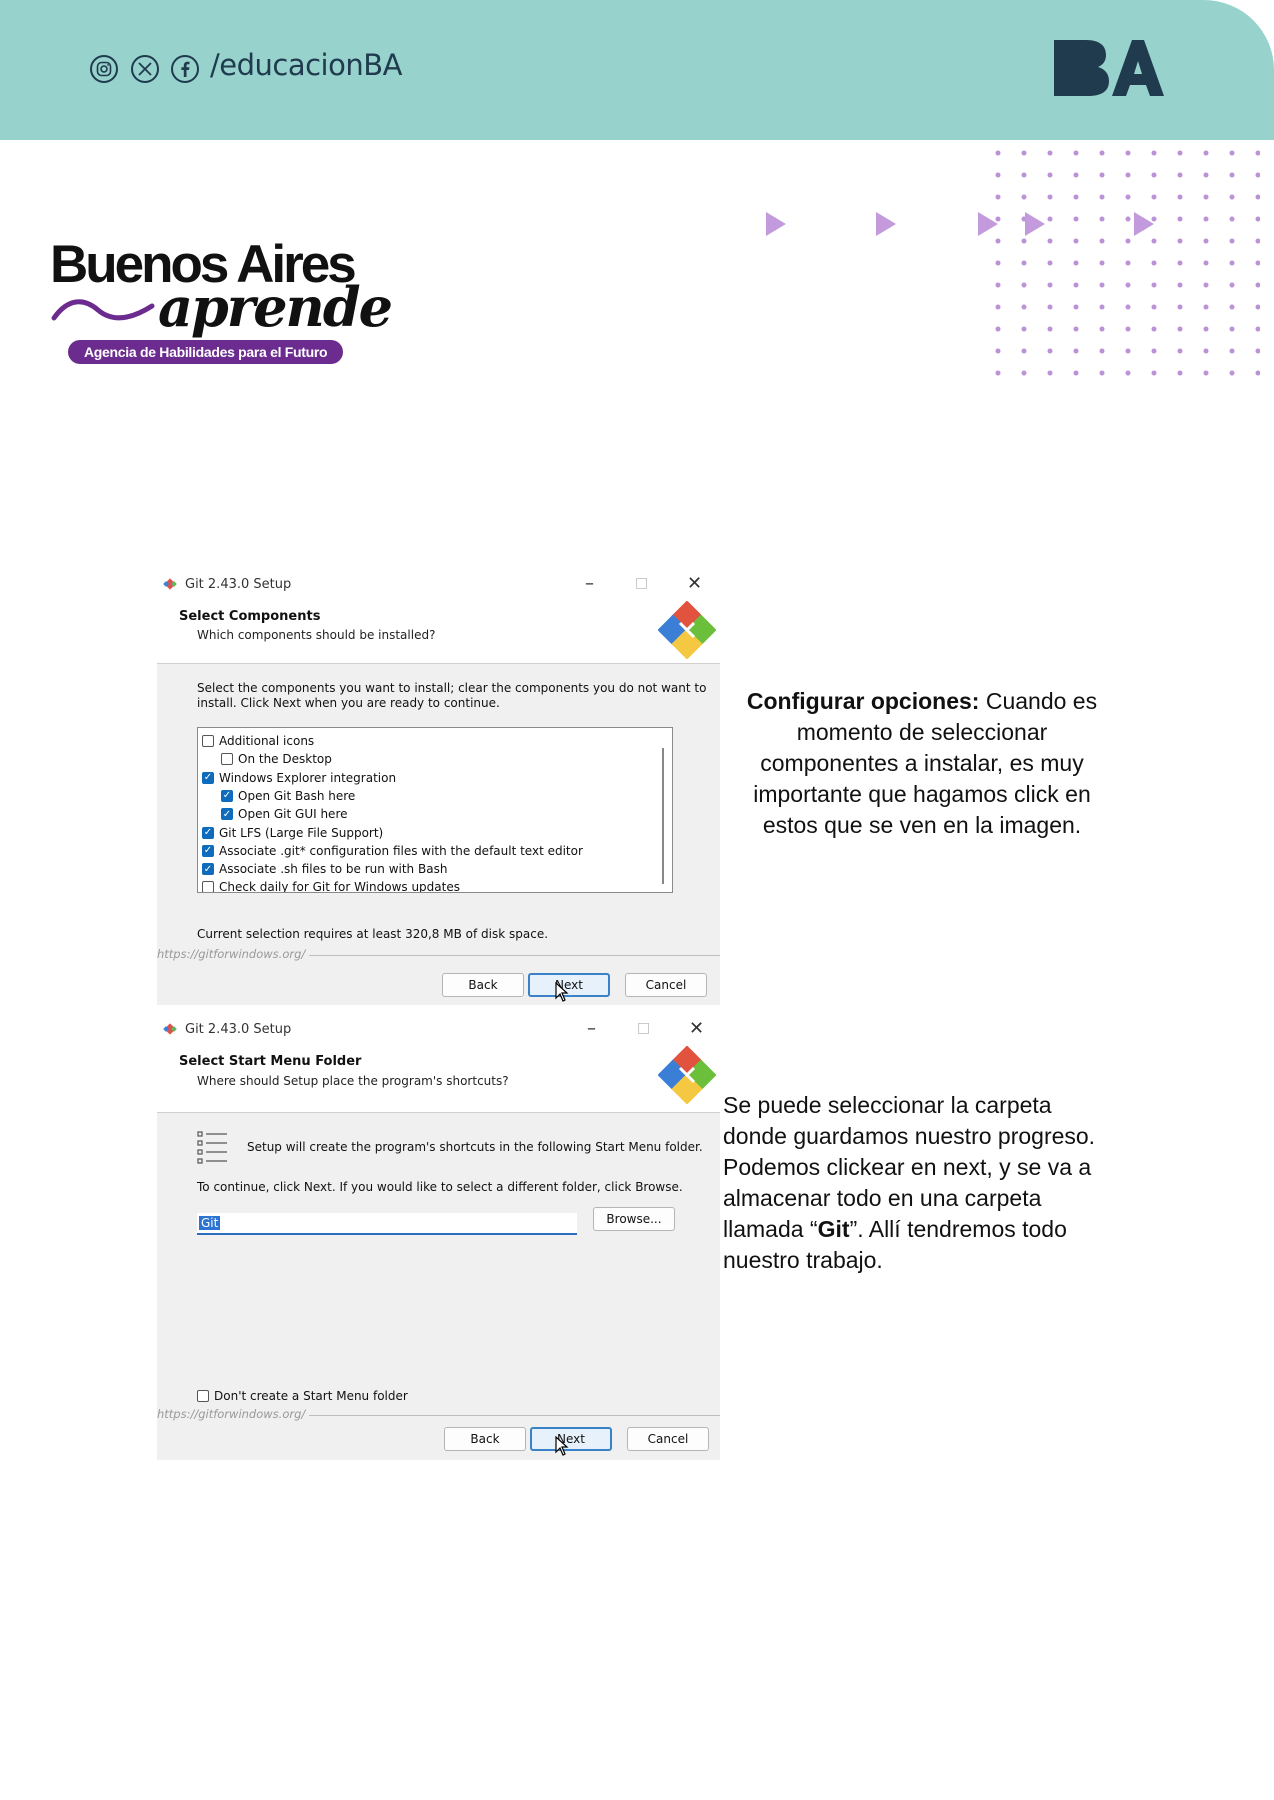  I want to click on component-row: Check daily for Git for Windows updates, so click(331, 885).